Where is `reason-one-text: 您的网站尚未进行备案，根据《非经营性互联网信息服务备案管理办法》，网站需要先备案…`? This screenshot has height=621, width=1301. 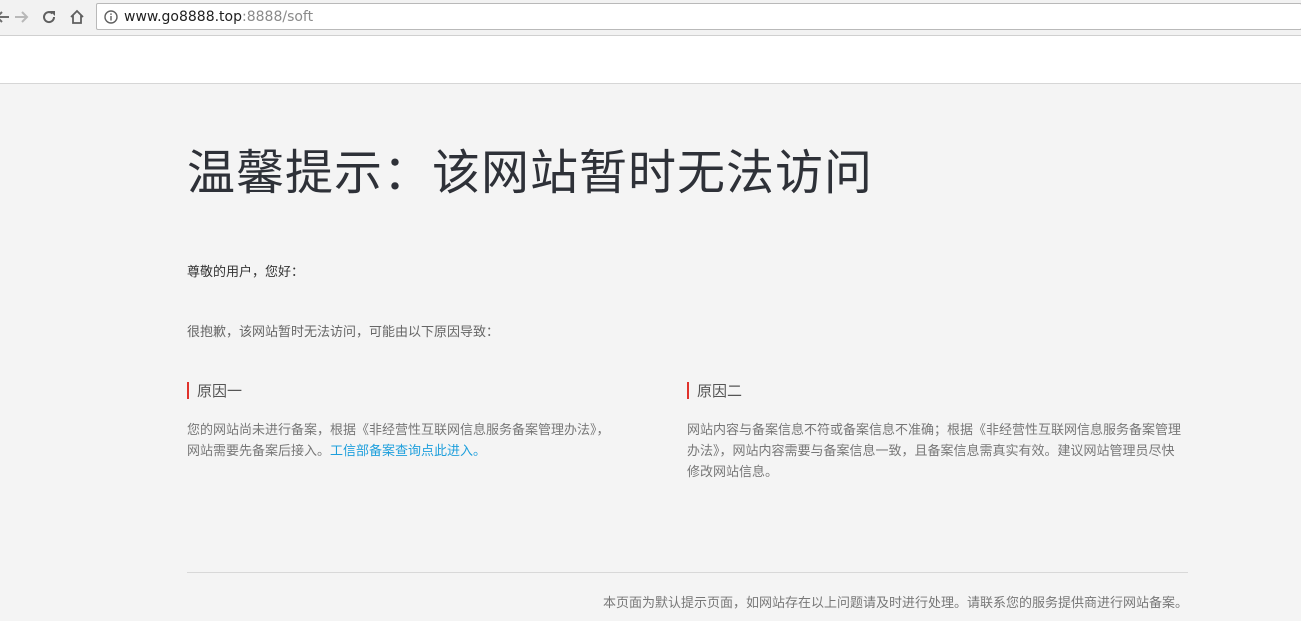 reason-one-text: 您的网站尚未进行备案，根据《非经营性互联网信息服务备案管理办法》，网站需要先备案… is located at coordinates (402, 441).